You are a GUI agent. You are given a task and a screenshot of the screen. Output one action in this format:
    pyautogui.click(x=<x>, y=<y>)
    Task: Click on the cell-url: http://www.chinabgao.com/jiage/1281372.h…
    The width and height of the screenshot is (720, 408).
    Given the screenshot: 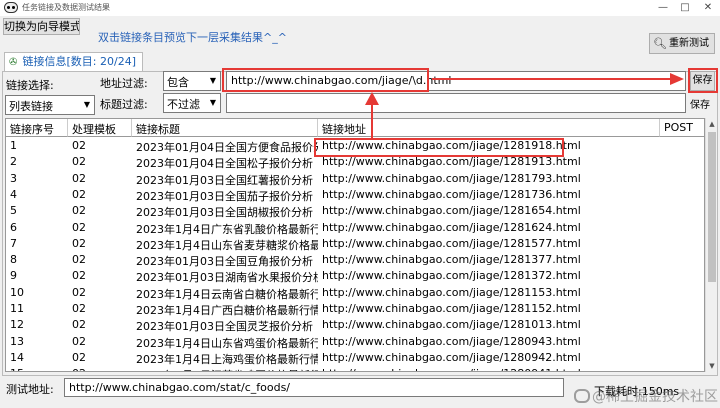 What is the action you would take?
    pyautogui.click(x=451, y=276)
    